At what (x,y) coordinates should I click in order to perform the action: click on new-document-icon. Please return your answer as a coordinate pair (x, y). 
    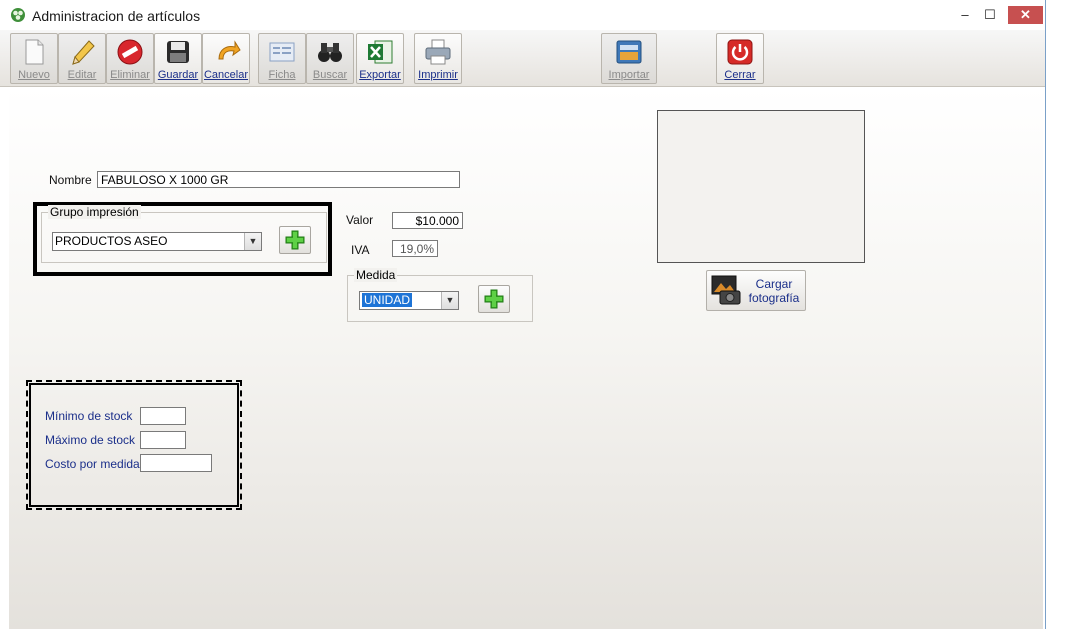
    Looking at the image, I should click on (34, 52).